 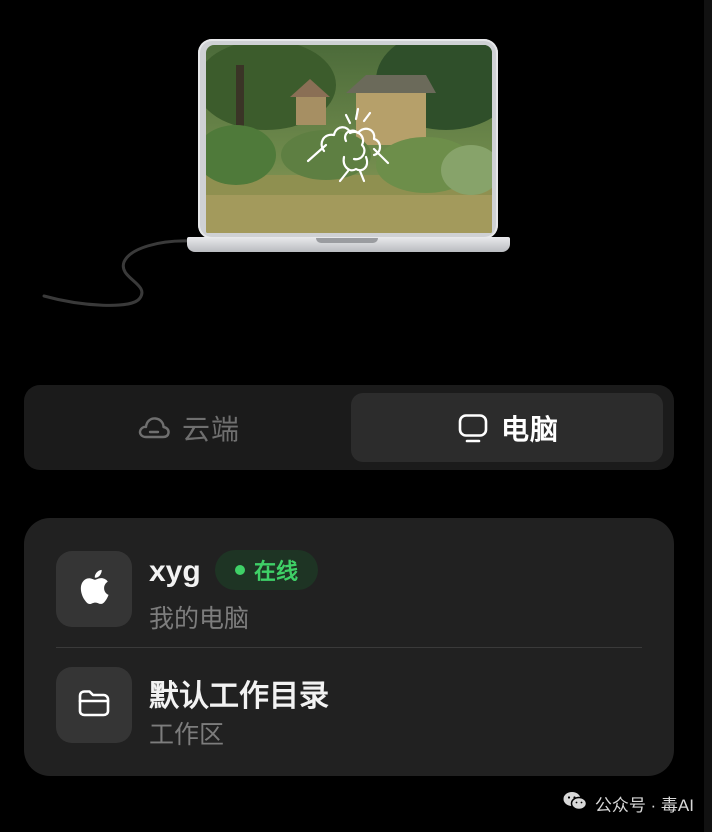 I want to click on status-text: 在线, so click(x=275, y=571).